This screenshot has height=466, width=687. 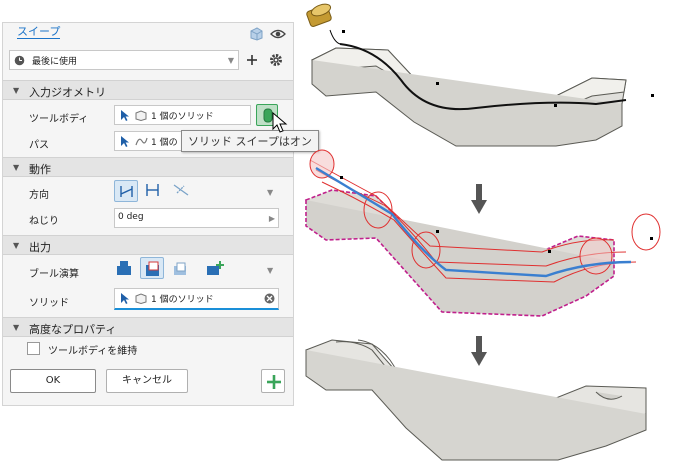 What do you see at coordinates (39, 145) in the screenshot?
I see `path-label: パス` at bounding box center [39, 145].